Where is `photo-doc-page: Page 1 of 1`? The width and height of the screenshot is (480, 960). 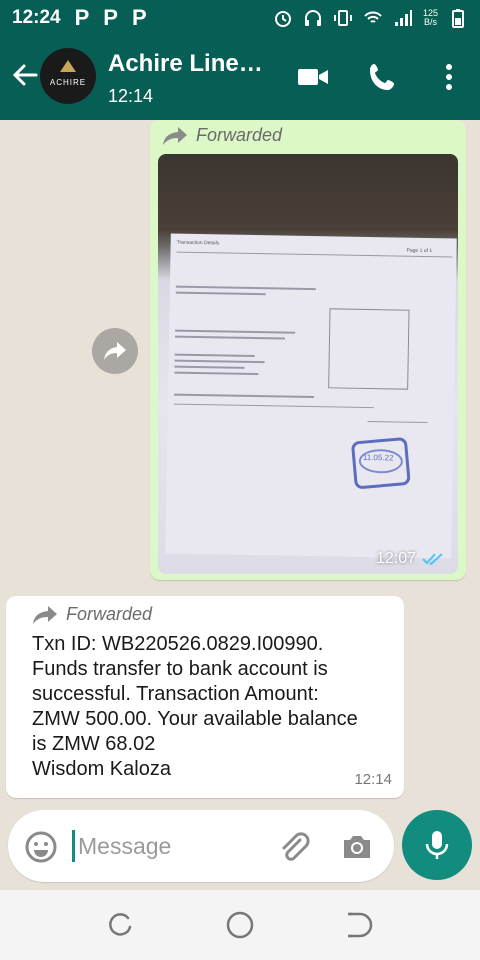 photo-doc-page: Page 1 of 1 is located at coordinates (419, 251).